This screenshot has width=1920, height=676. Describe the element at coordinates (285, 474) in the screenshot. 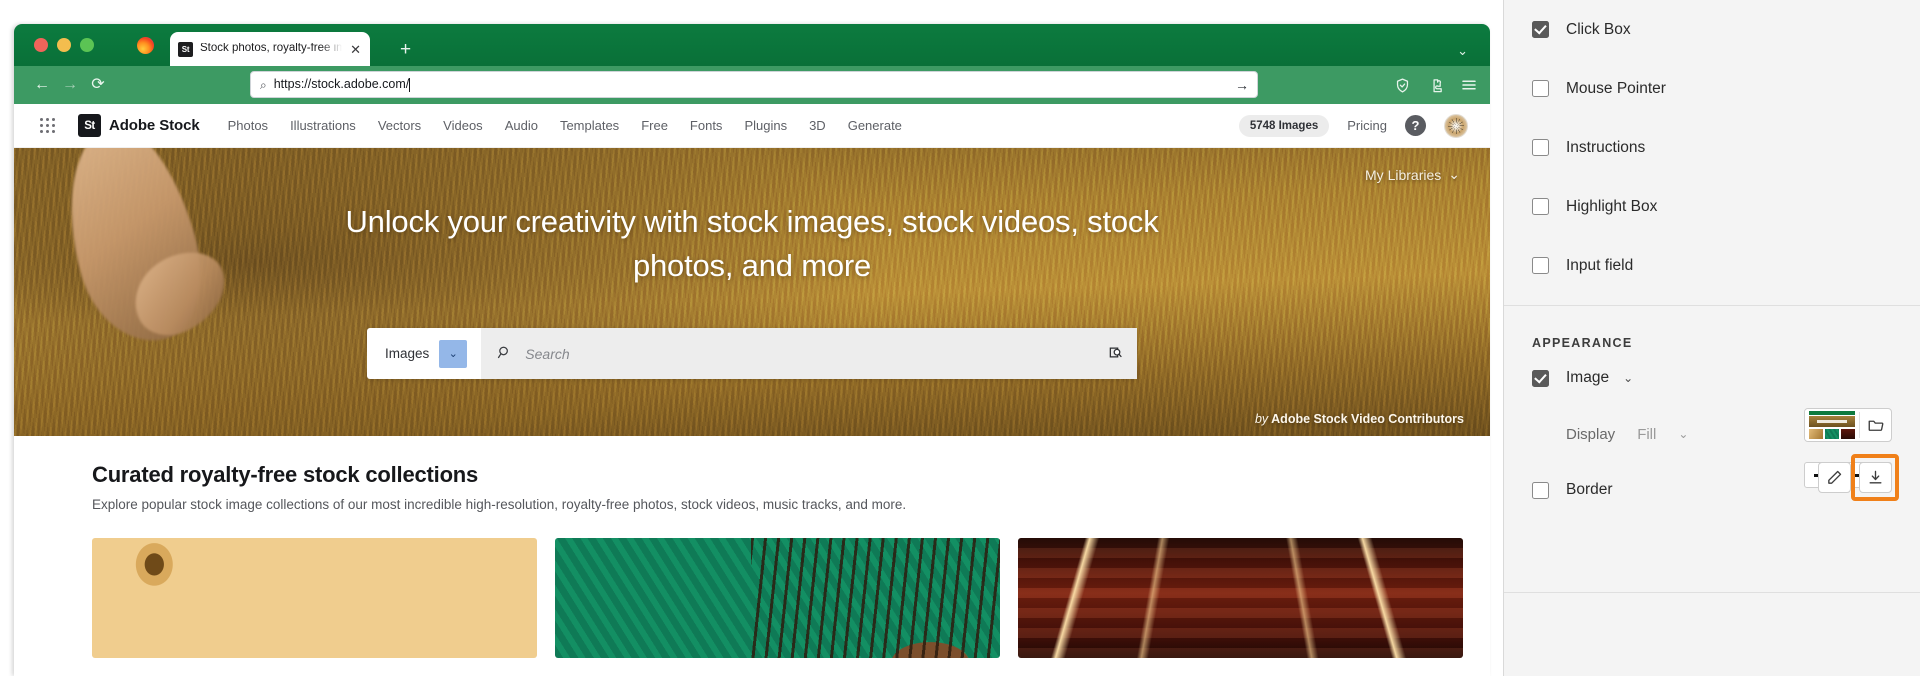

I see `collections-title: Curated royalty-free stock collections` at that location.